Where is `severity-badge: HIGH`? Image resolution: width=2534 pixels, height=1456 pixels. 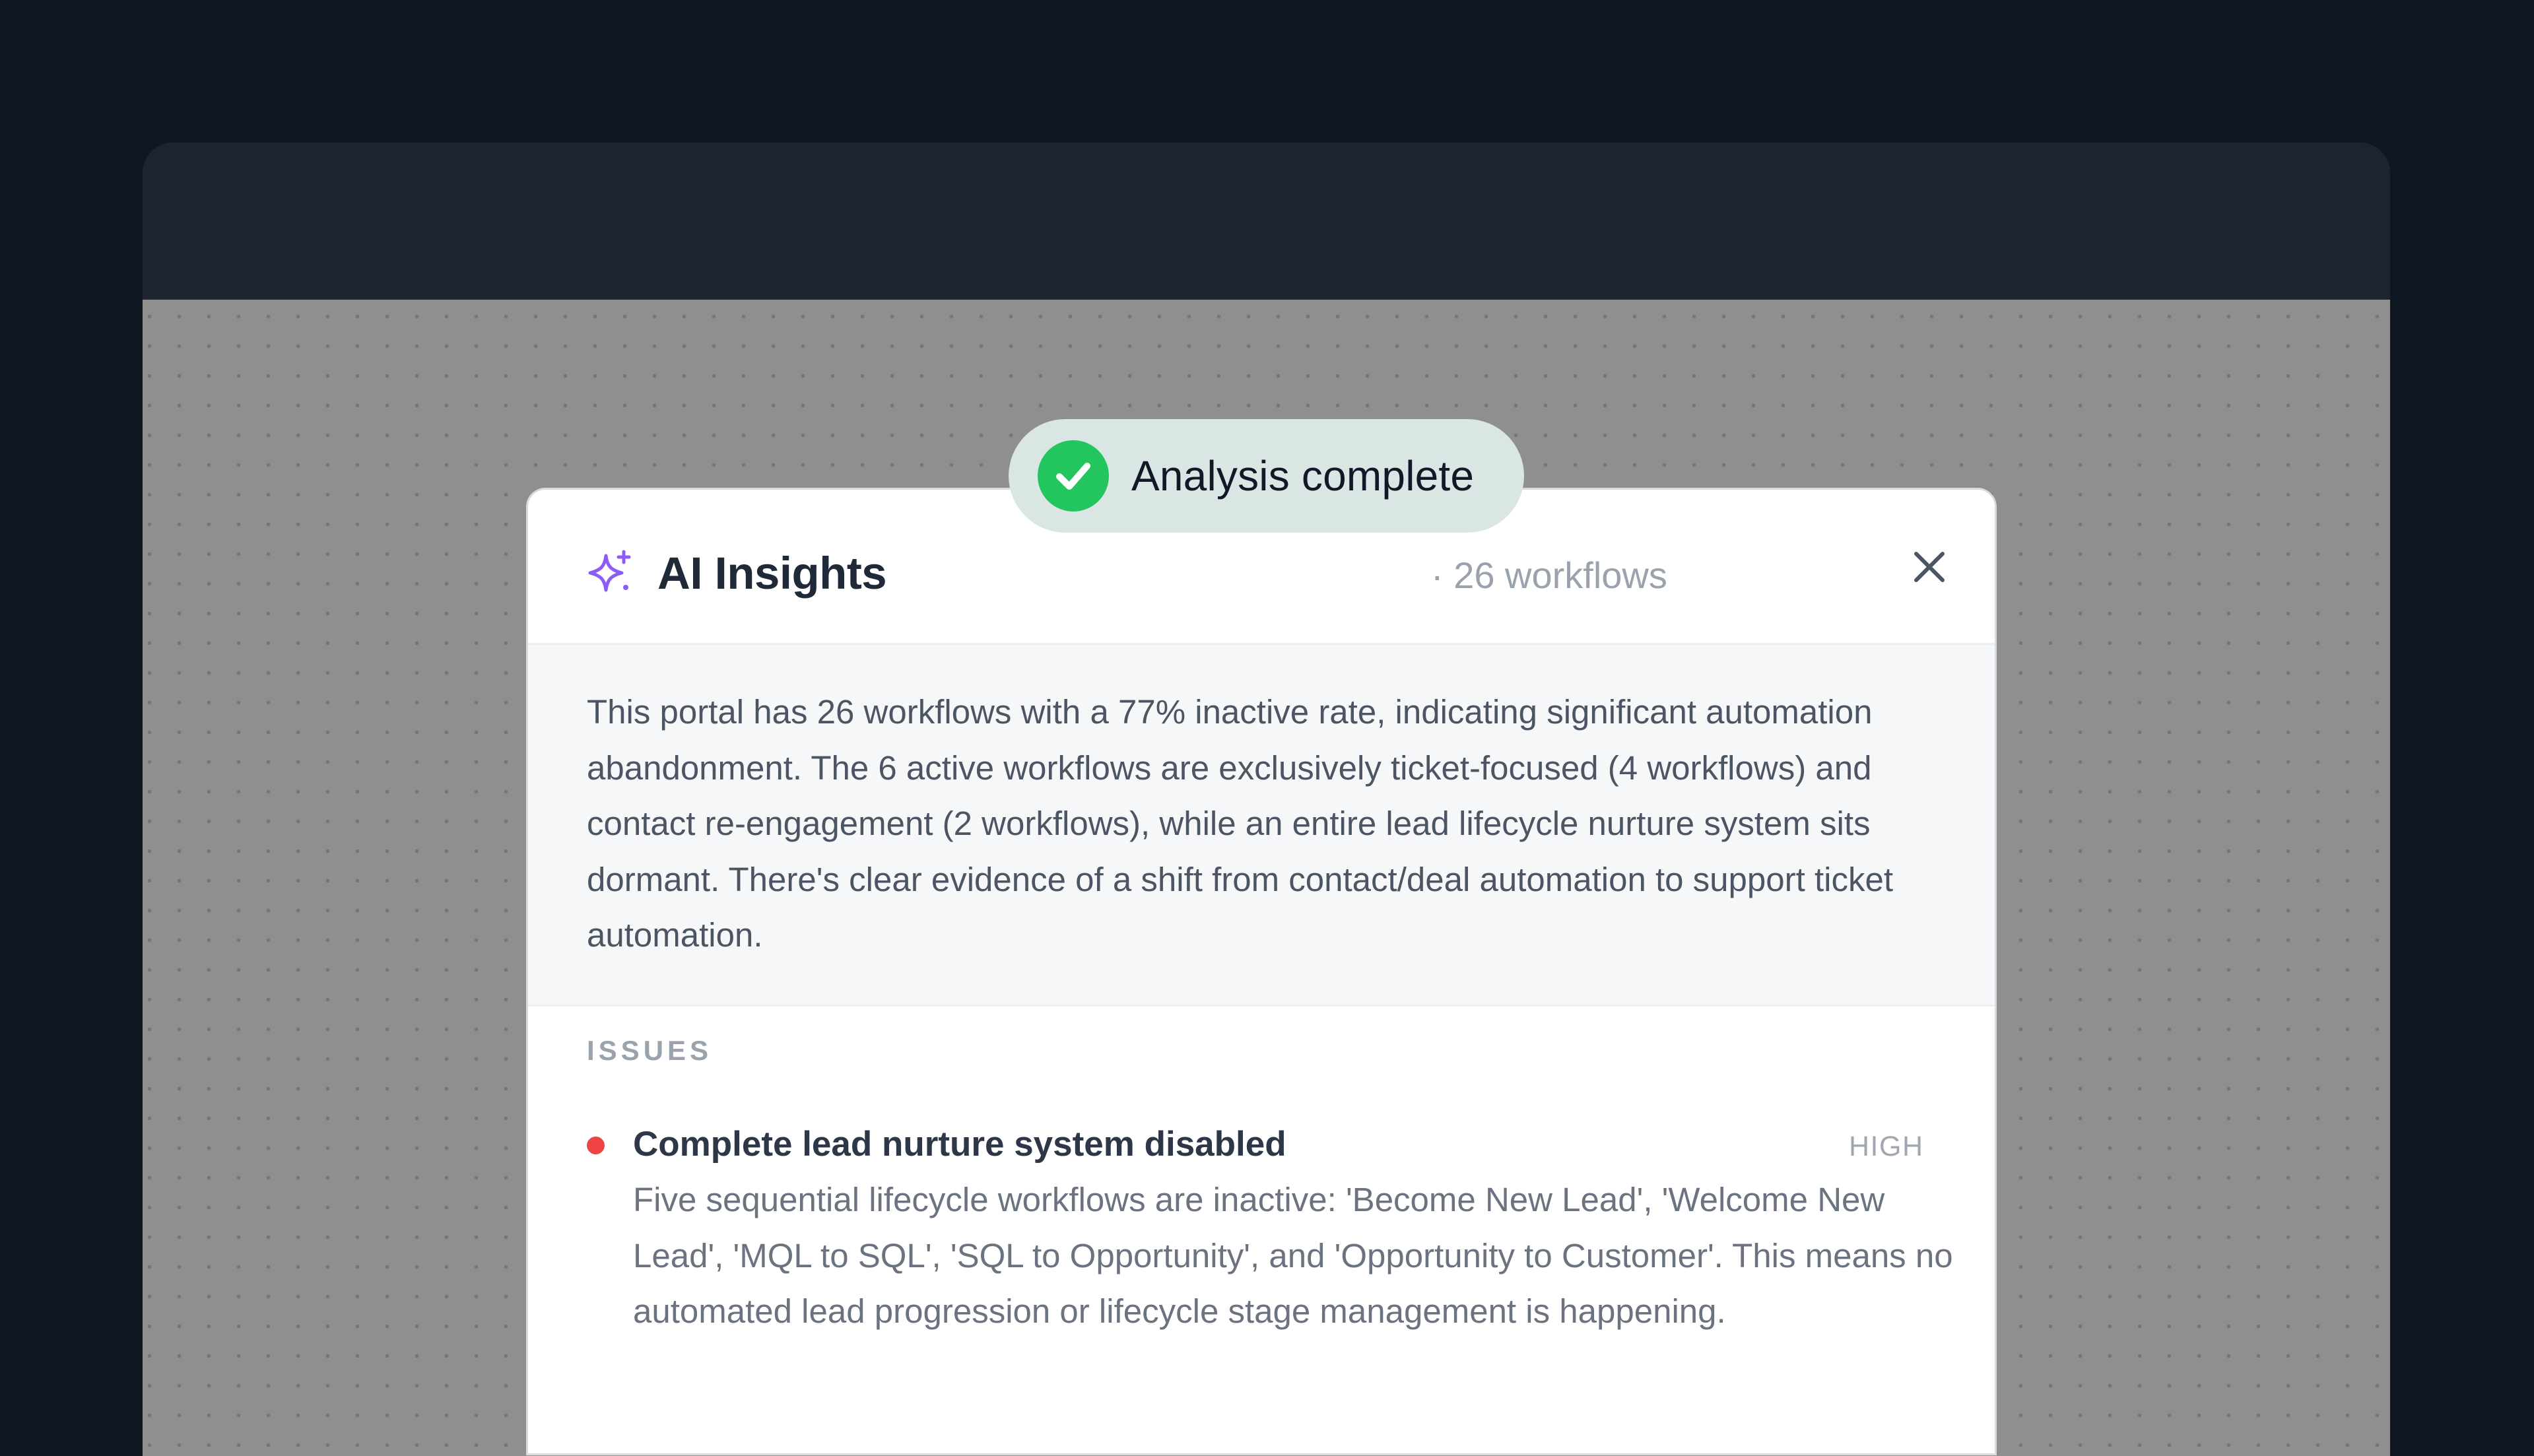 severity-badge: HIGH is located at coordinates (1886, 1146).